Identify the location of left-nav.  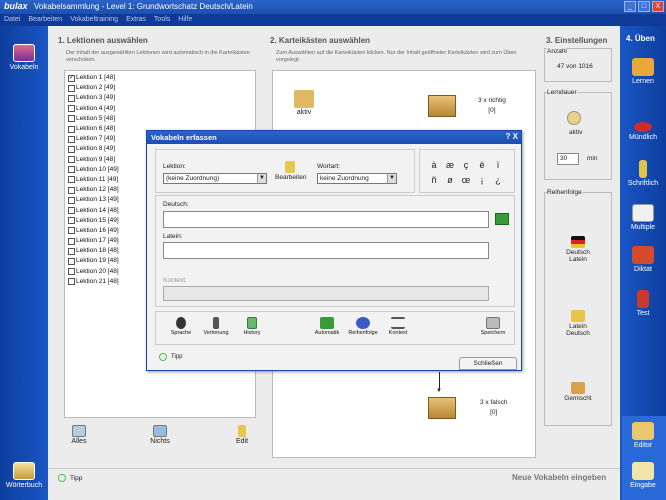
(24, 263).